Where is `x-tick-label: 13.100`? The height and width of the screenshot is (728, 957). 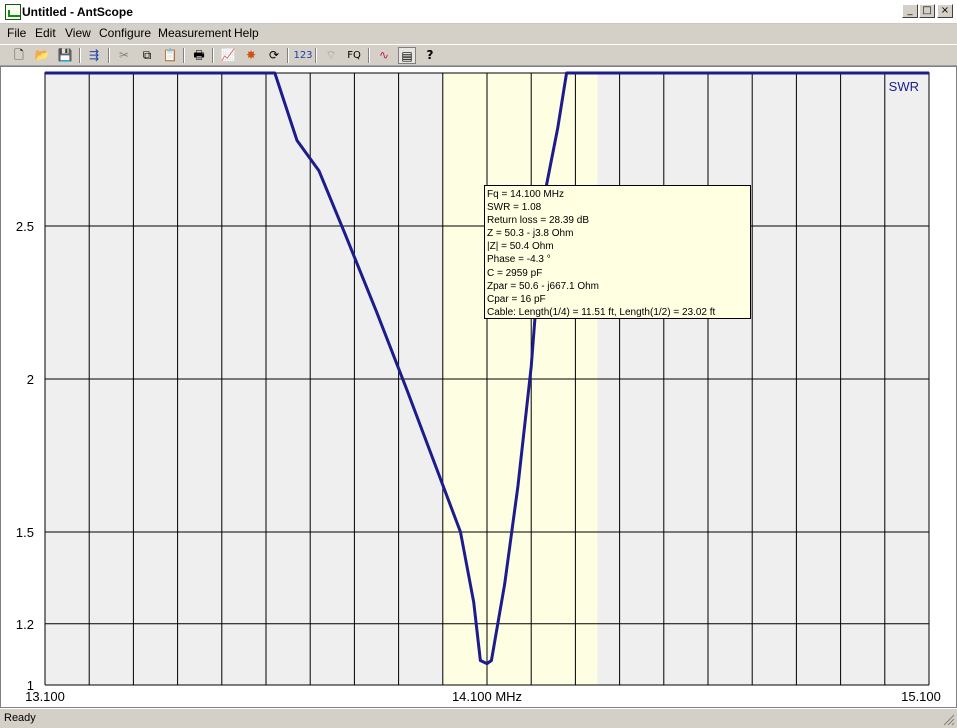
x-tick-label: 13.100 is located at coordinates (45, 696).